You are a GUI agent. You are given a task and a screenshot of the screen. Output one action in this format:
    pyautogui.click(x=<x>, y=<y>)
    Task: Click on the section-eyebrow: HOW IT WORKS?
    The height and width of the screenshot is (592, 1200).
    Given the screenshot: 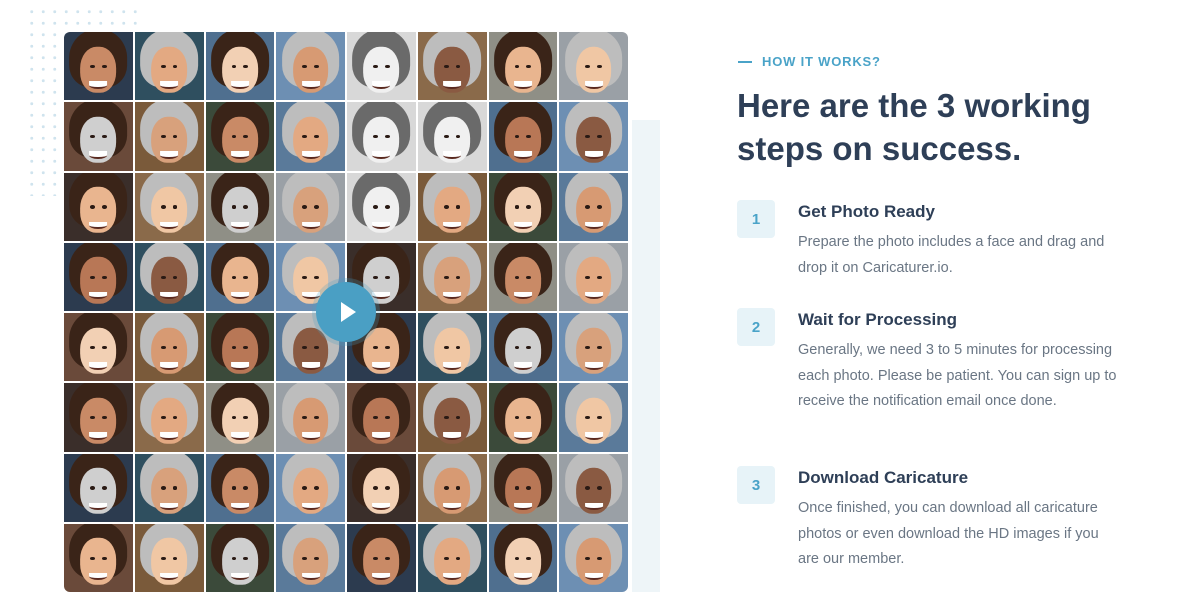 What is the action you would take?
    pyautogui.click(x=809, y=61)
    